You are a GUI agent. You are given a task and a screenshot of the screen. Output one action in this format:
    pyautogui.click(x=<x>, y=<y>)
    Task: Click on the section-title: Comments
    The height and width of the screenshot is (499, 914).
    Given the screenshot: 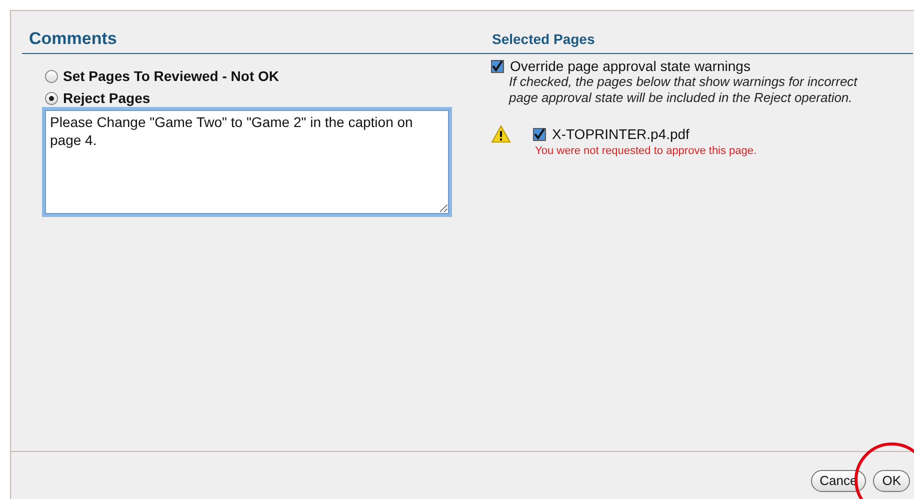 What is the action you would take?
    pyautogui.click(x=73, y=39)
    